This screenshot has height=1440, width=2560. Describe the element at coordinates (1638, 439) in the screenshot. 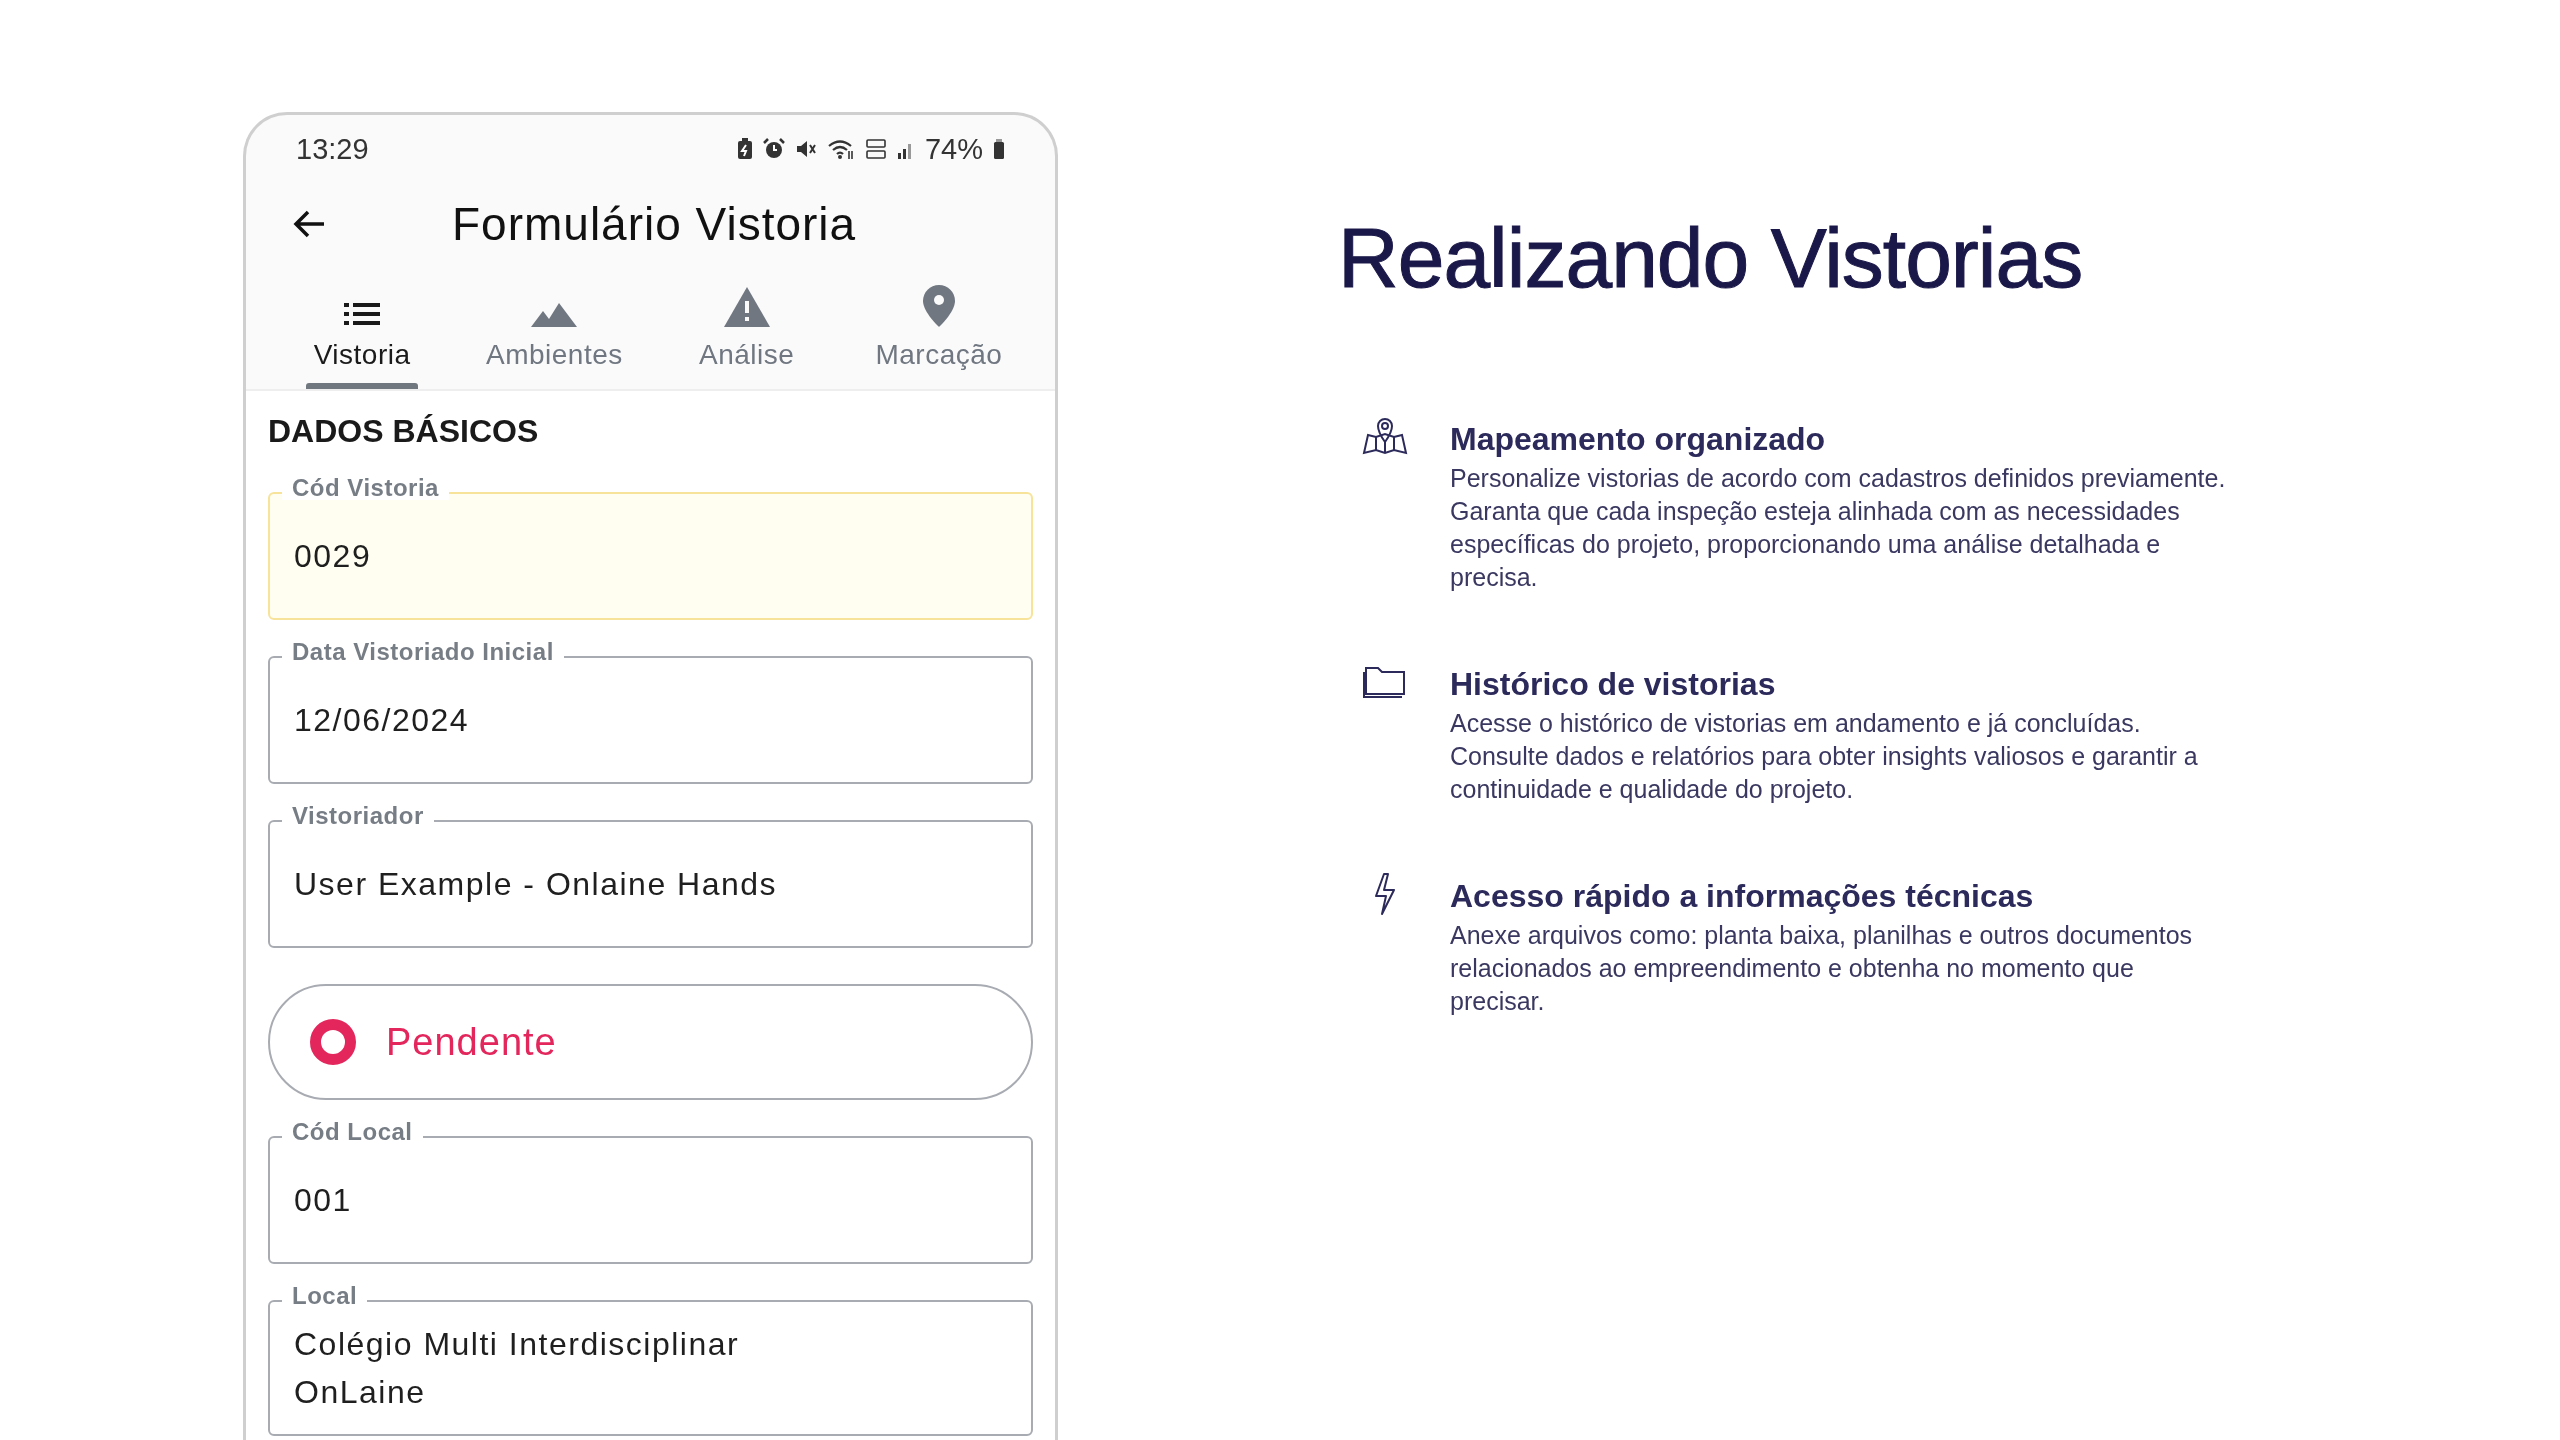

I see `feature-title: Mapeamento organizado` at that location.